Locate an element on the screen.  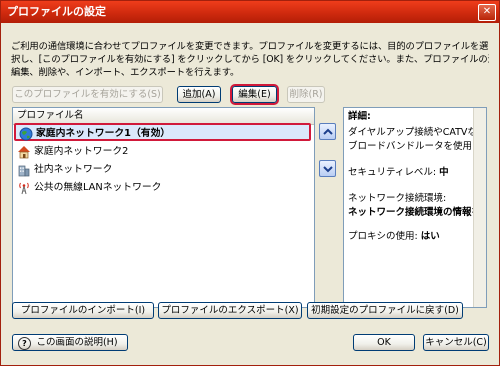
profile-item-public-wireless: 公共の無線LANネットワーク is located at coordinates (162, 188).